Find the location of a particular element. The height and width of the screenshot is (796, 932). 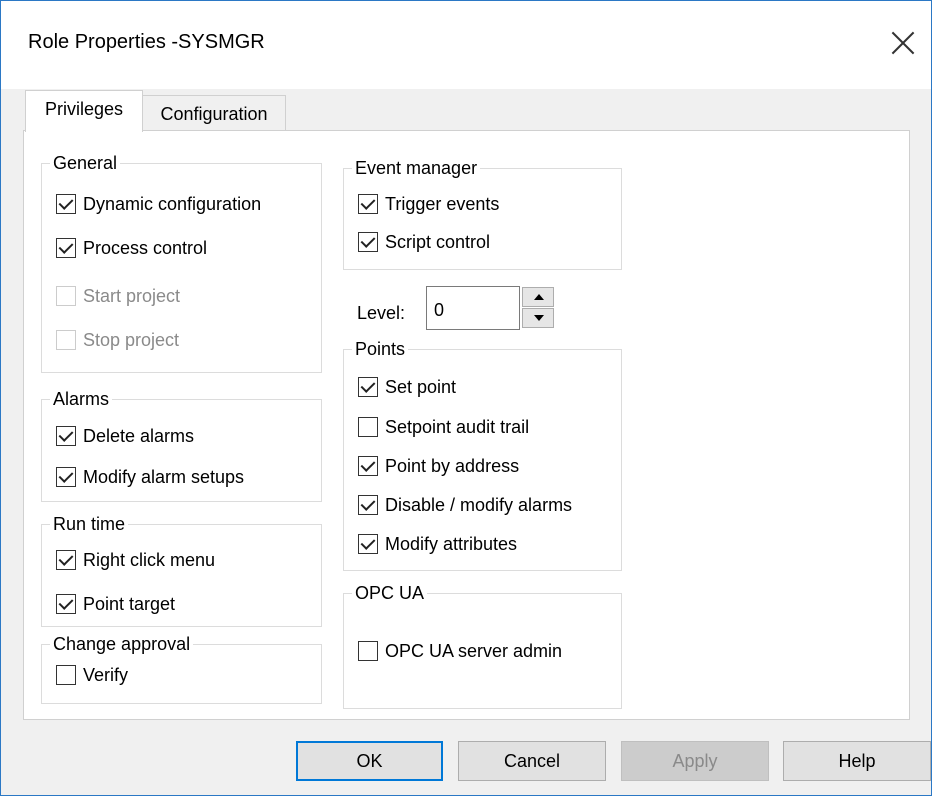

apply-button: Apply is located at coordinates (695, 761).